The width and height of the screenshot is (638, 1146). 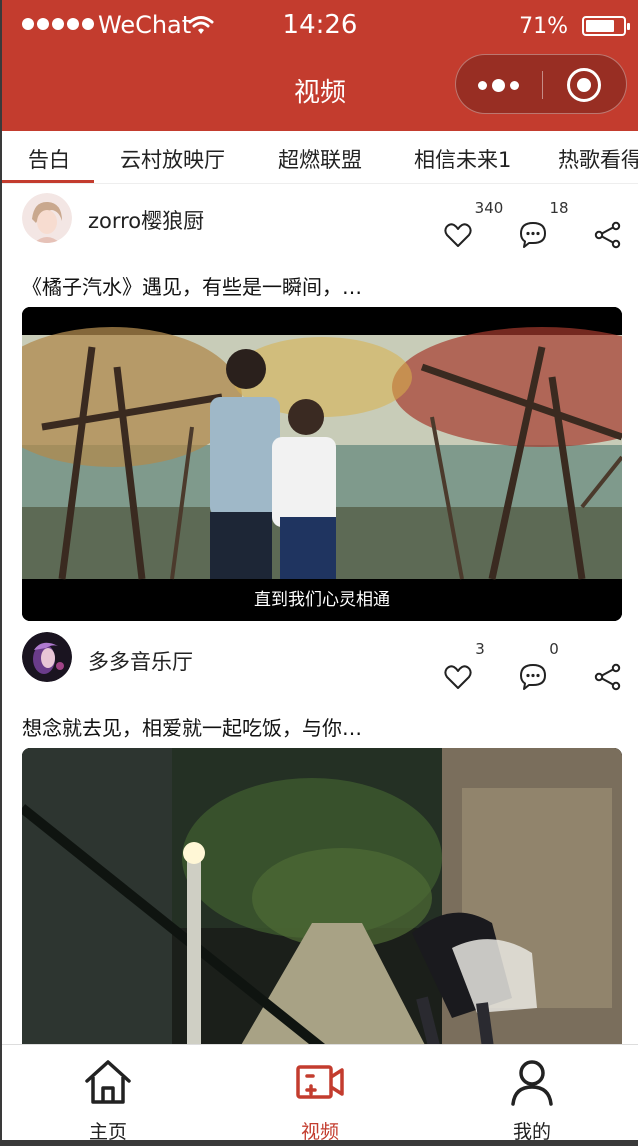 I want to click on mini-program-capsule, so click(x=541, y=84).